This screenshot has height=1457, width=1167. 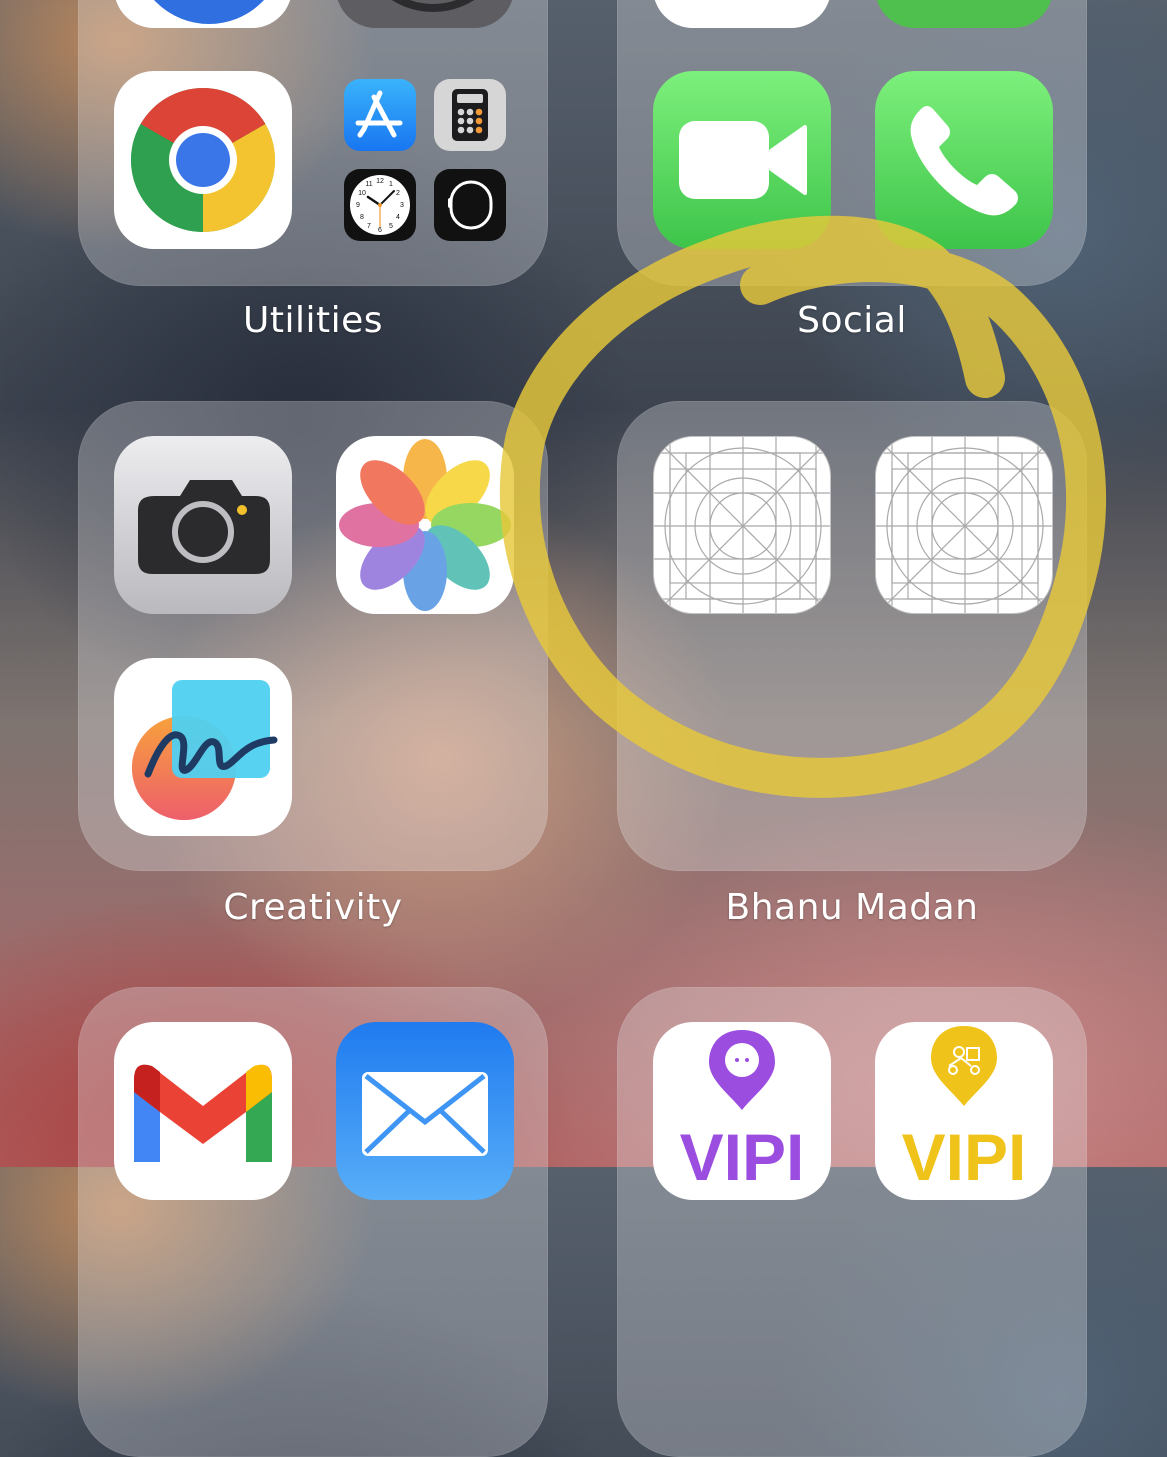 I want to click on facetime-icon, so click(x=742, y=160).